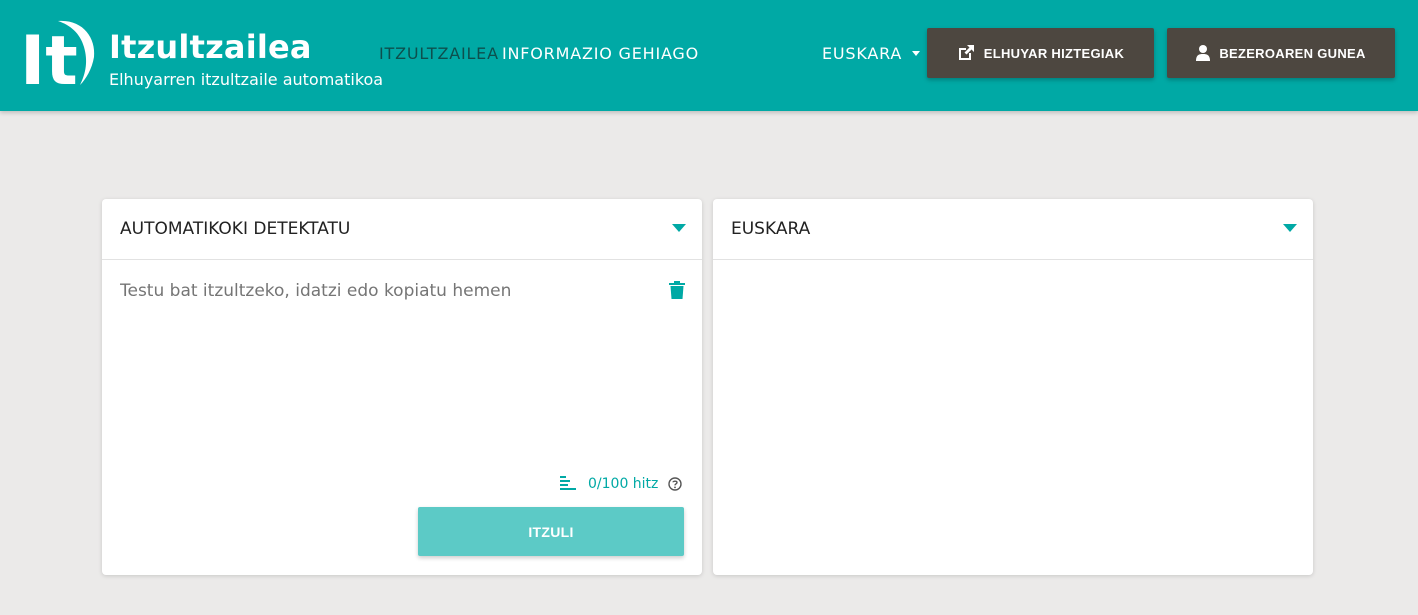 This screenshot has width=1418, height=615. What do you see at coordinates (246, 79) in the screenshot?
I see `app-subtitle: Elhuyarren itzultzaile automatikoa` at bounding box center [246, 79].